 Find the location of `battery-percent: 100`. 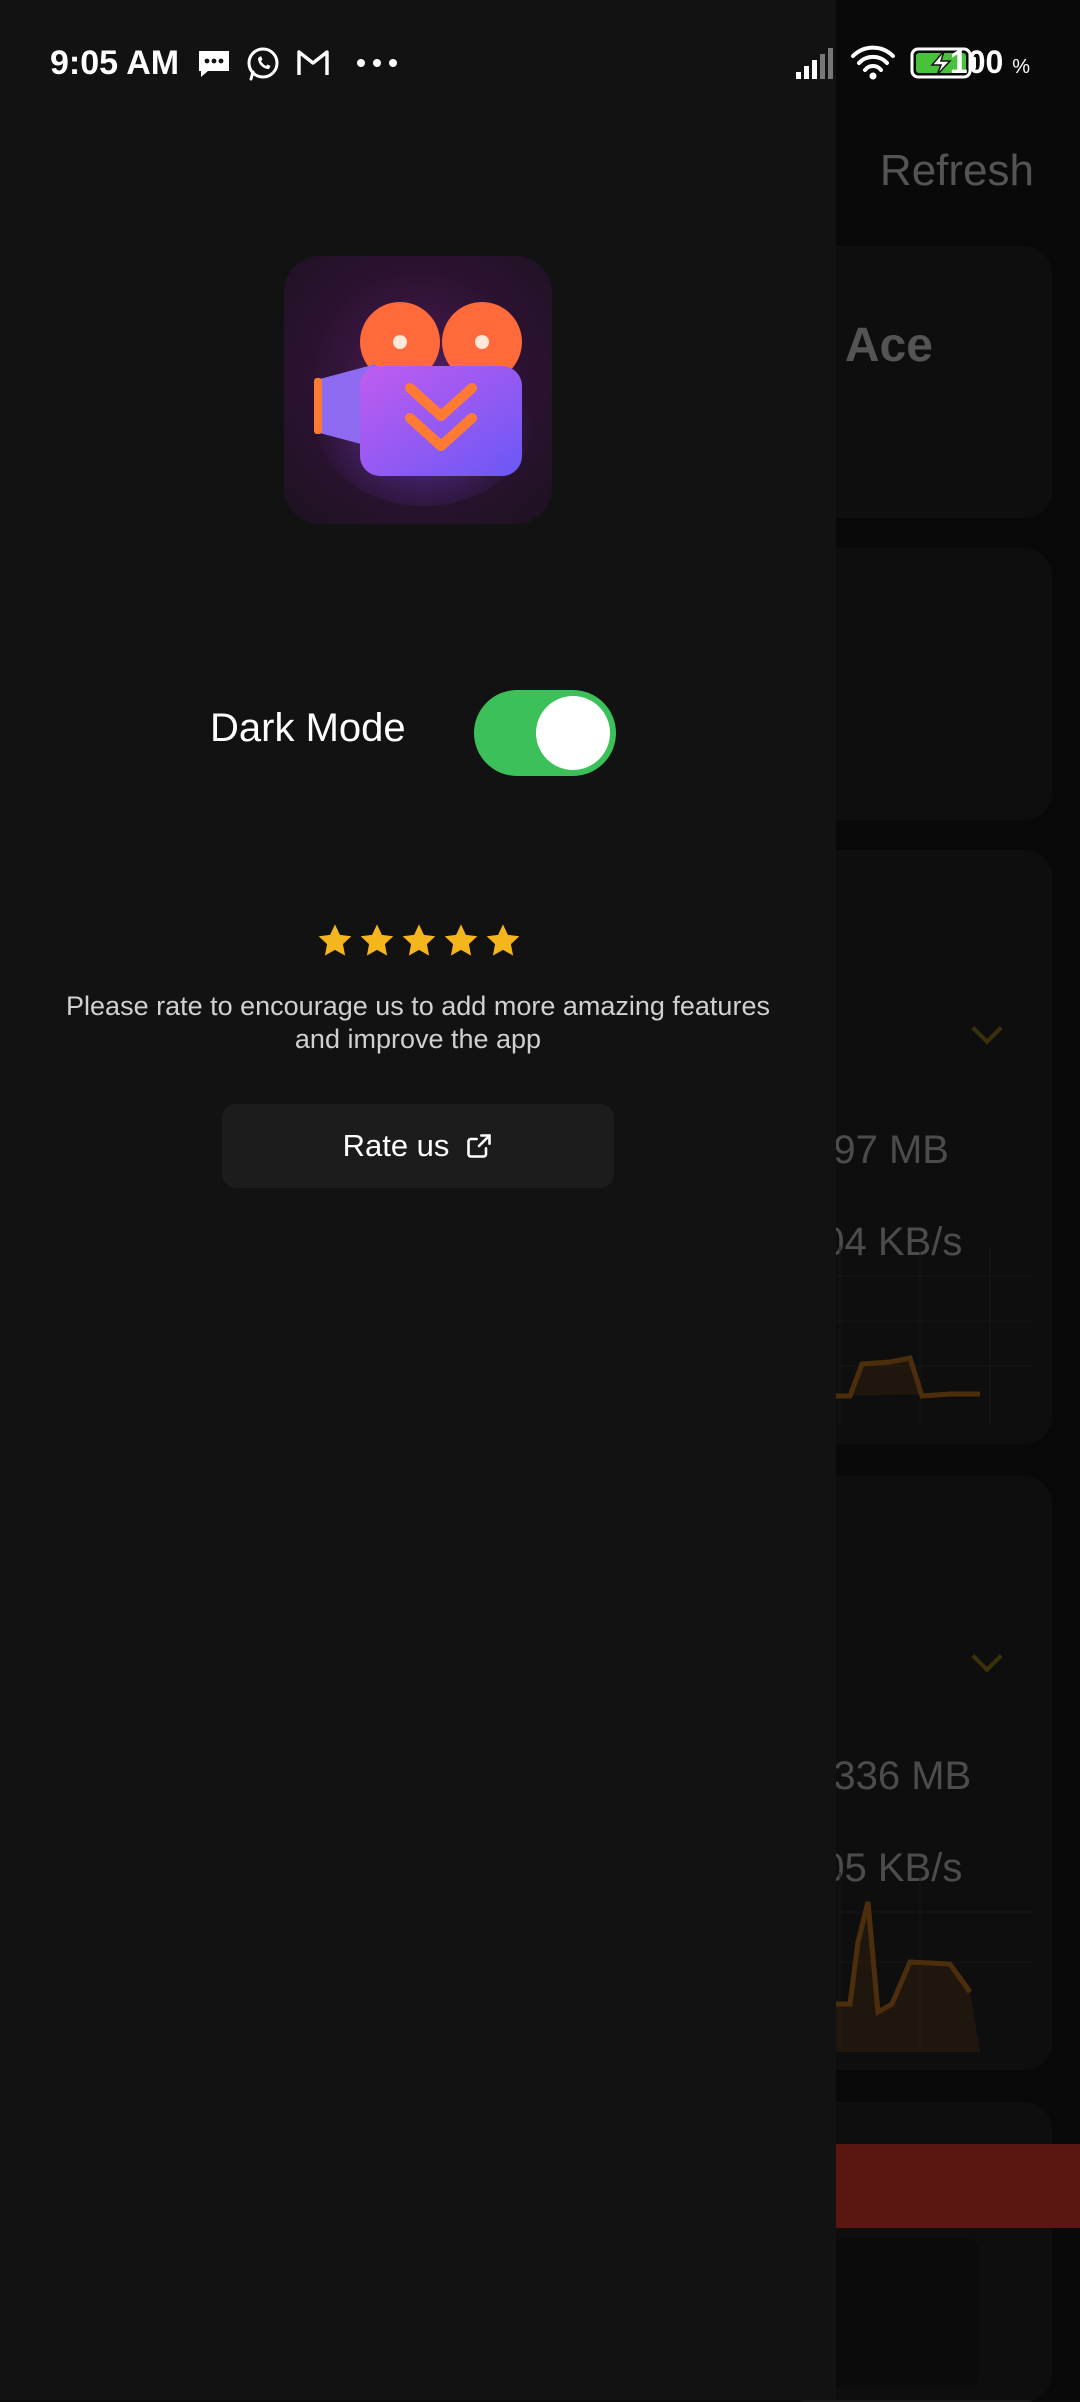

battery-percent: 100 is located at coordinates (976, 62).